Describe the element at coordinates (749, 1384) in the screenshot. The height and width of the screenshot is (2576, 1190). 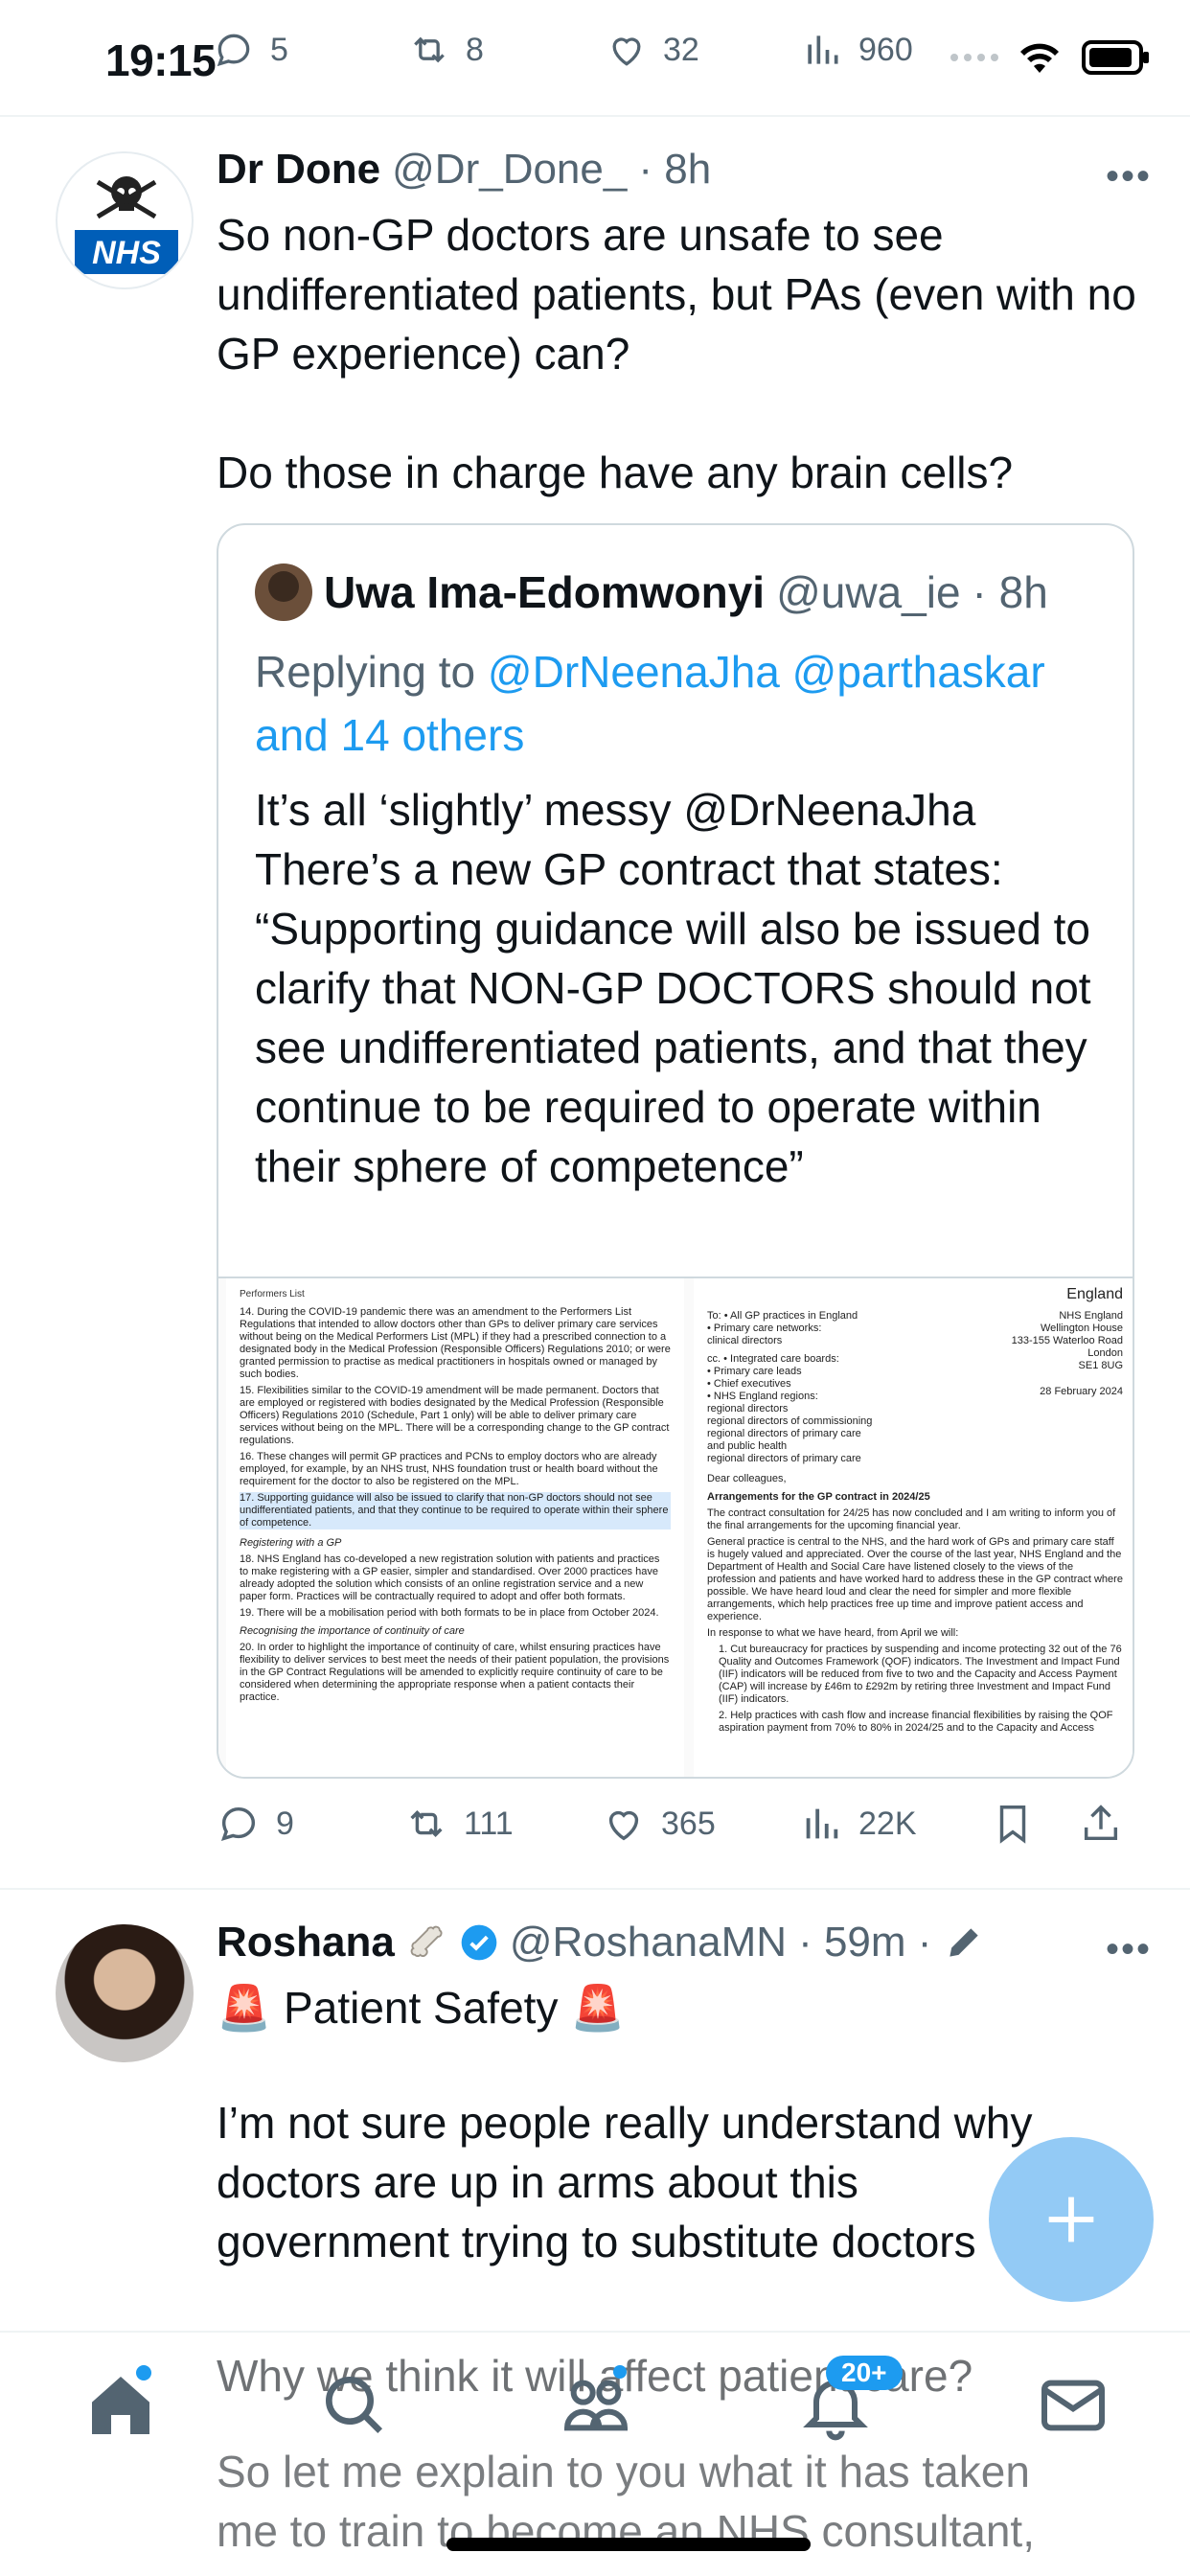
I see `doc-line: • Chief executives` at that location.